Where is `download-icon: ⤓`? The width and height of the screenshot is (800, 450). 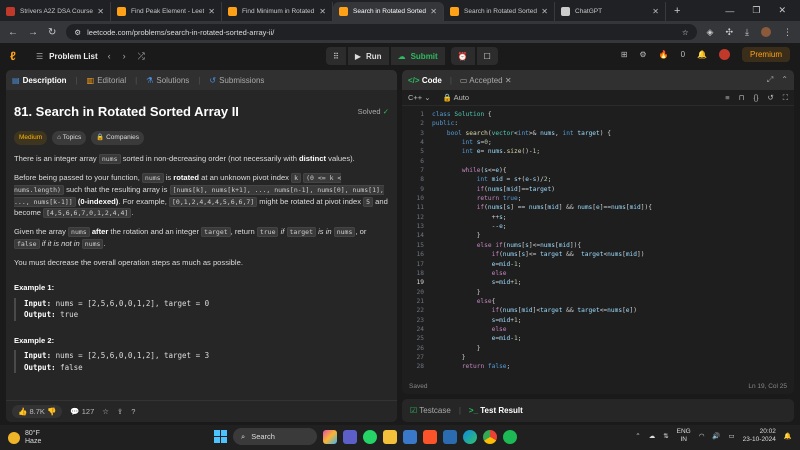
download-icon: ⤓ is located at coordinates (747, 32).